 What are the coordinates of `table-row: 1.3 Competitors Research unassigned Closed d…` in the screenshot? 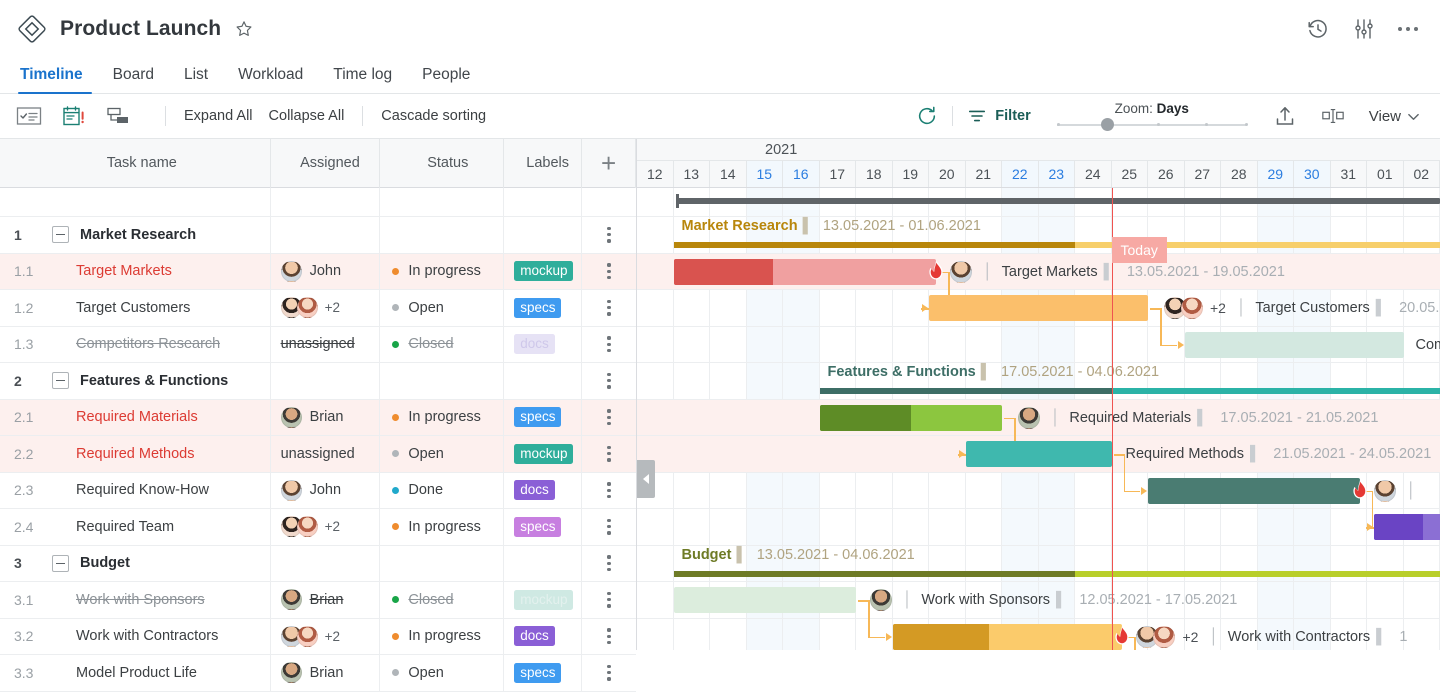 It's located at (318, 344).